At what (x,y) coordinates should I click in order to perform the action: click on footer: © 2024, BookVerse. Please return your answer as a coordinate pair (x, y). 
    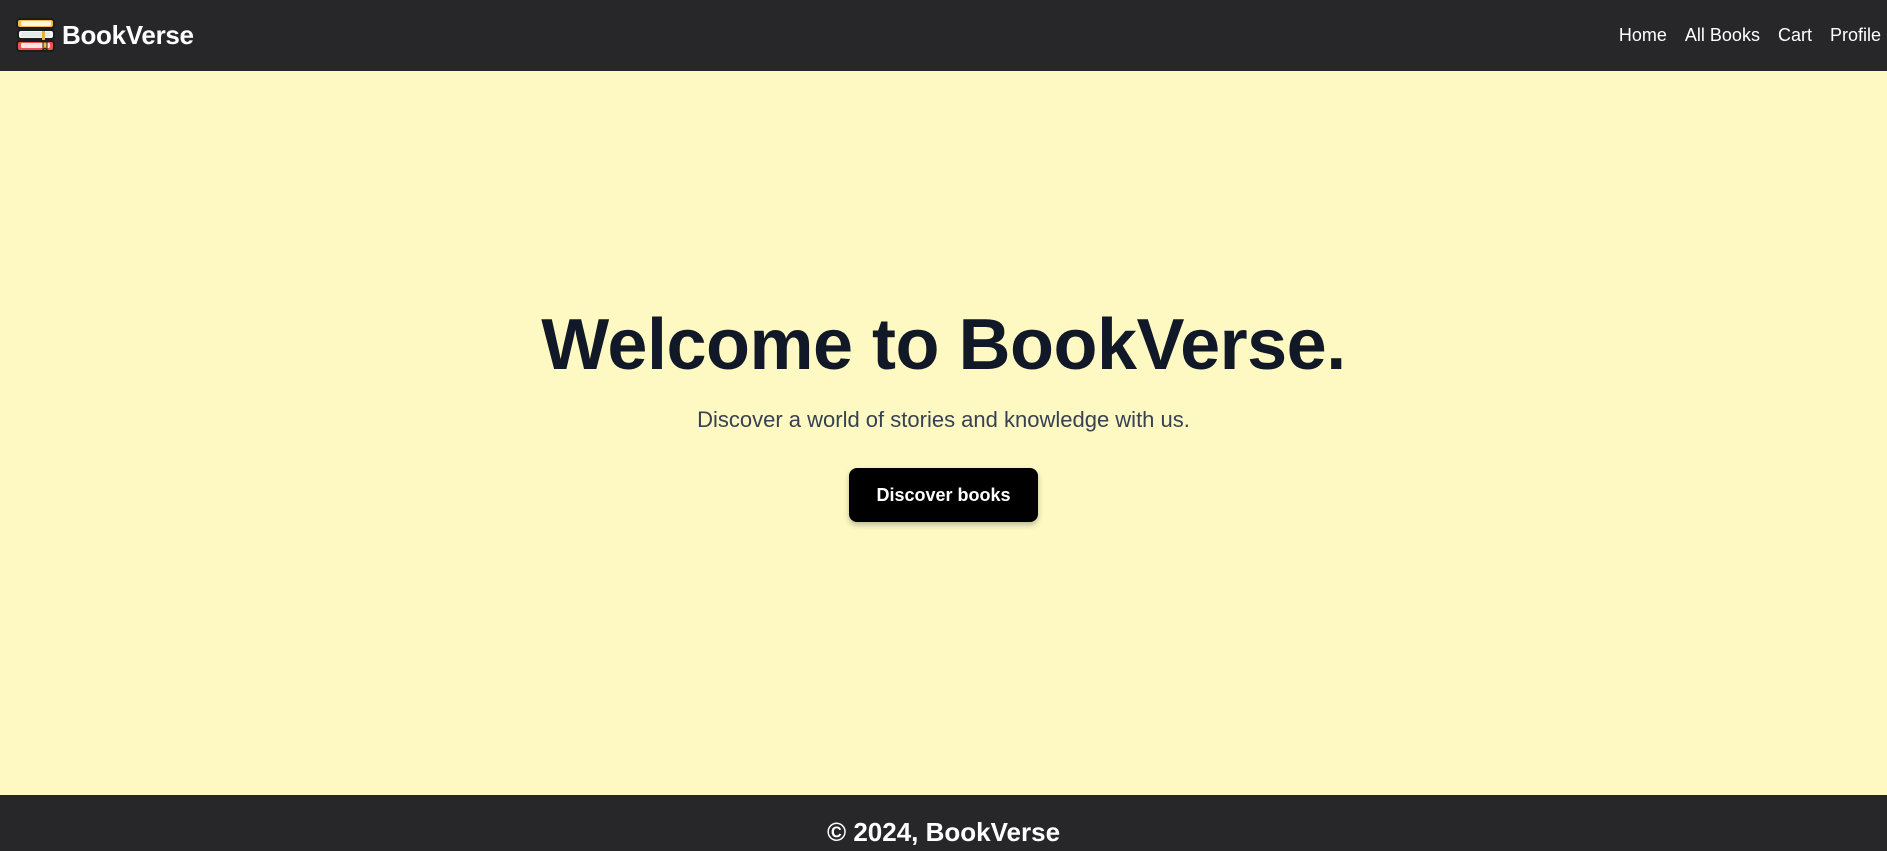
    Looking at the image, I should click on (943, 823).